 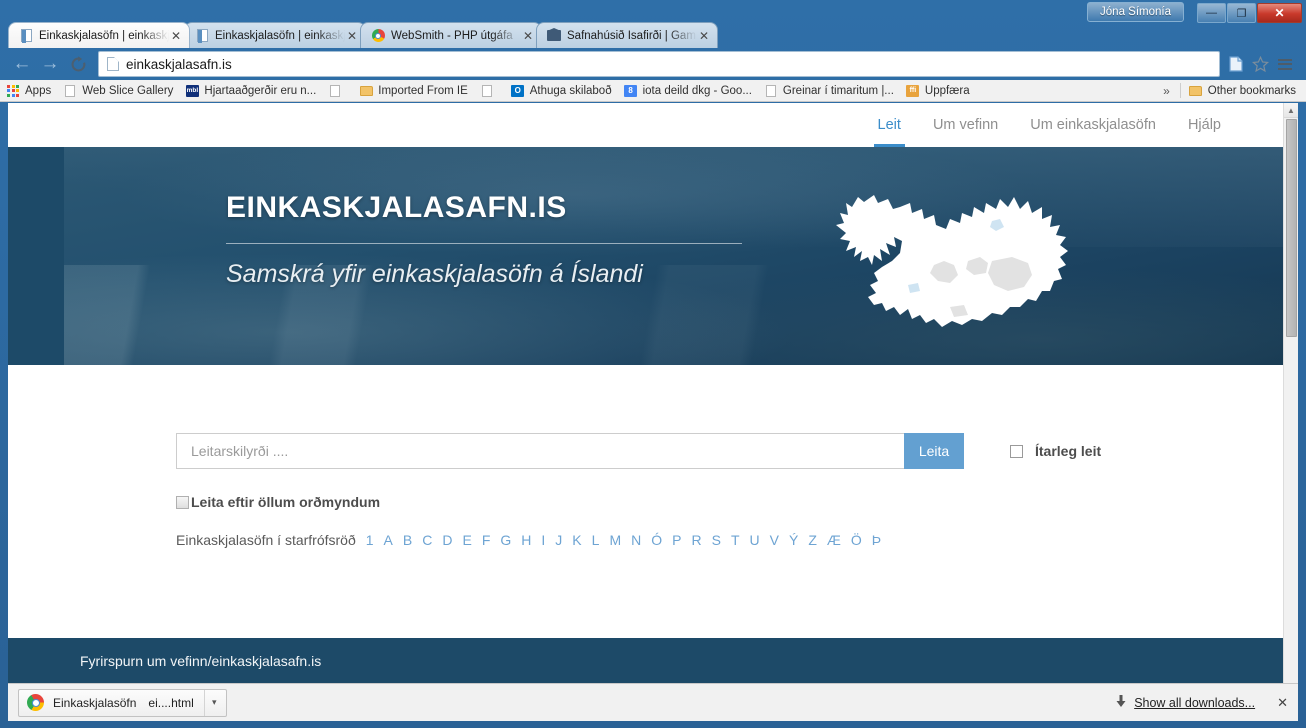 I want to click on bookmark-uppfaera: ffi Uppfæra, so click(x=938, y=91).